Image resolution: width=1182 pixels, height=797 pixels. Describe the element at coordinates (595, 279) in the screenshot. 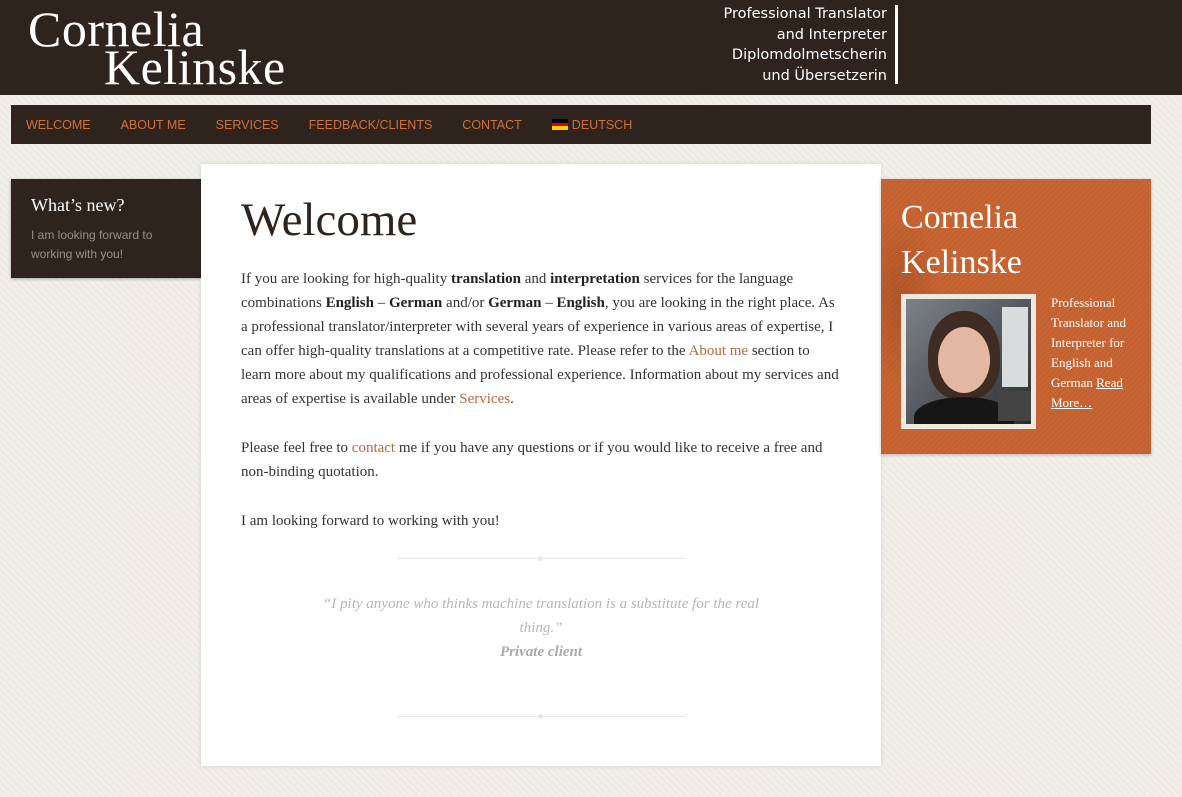

I see `bold-text: interpretation` at that location.